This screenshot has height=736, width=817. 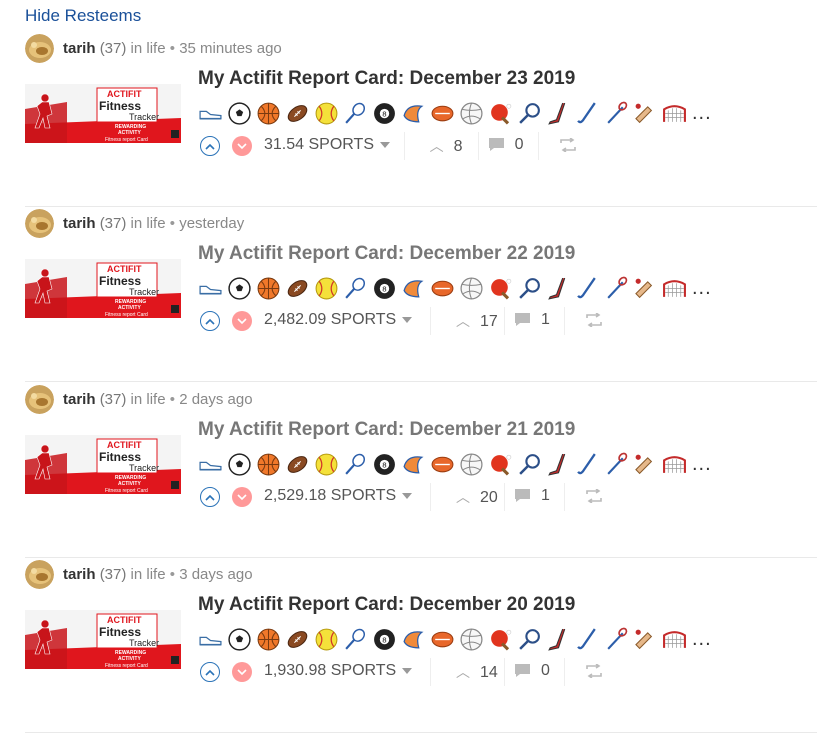 What do you see at coordinates (384, 288) in the screenshot?
I see `svg-text: 8` at bounding box center [384, 288].